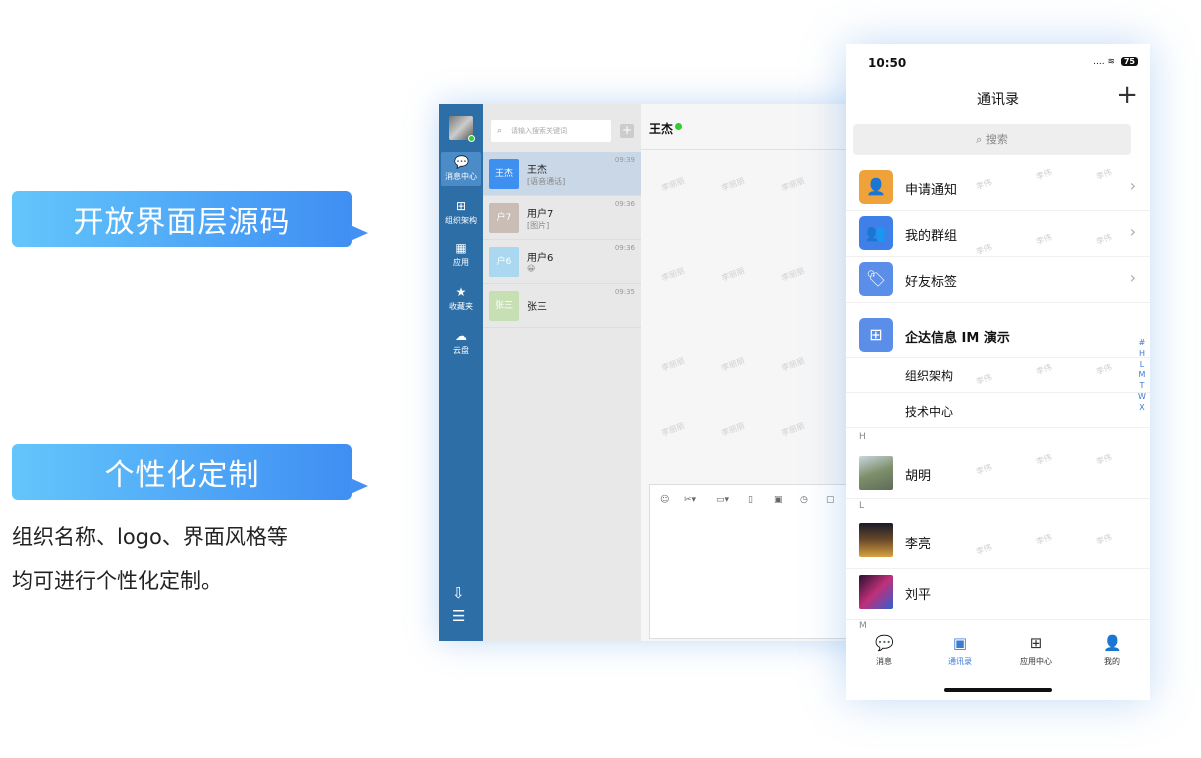 This screenshot has height=758, width=1201. What do you see at coordinates (778, 500) in the screenshot?
I see `screen-share-icon: ▣` at bounding box center [778, 500].